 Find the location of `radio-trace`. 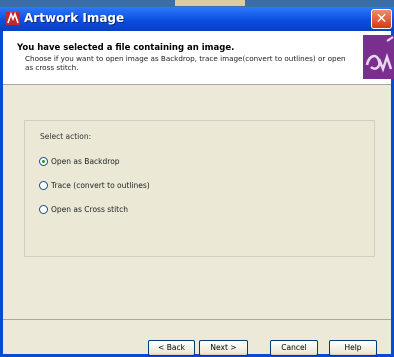

radio-trace is located at coordinates (43, 185).